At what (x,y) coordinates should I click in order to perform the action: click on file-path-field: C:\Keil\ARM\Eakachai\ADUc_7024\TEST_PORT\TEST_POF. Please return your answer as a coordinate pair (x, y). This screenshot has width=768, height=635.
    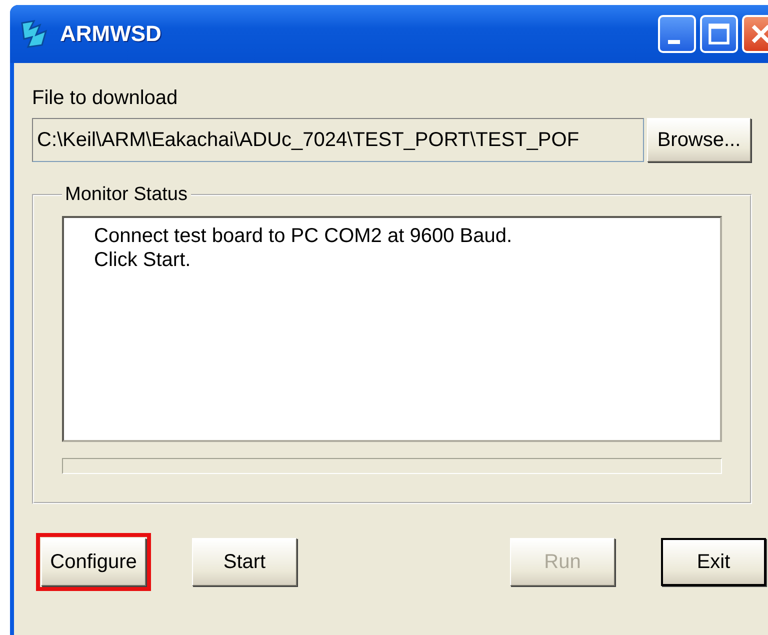
    Looking at the image, I should click on (338, 140).